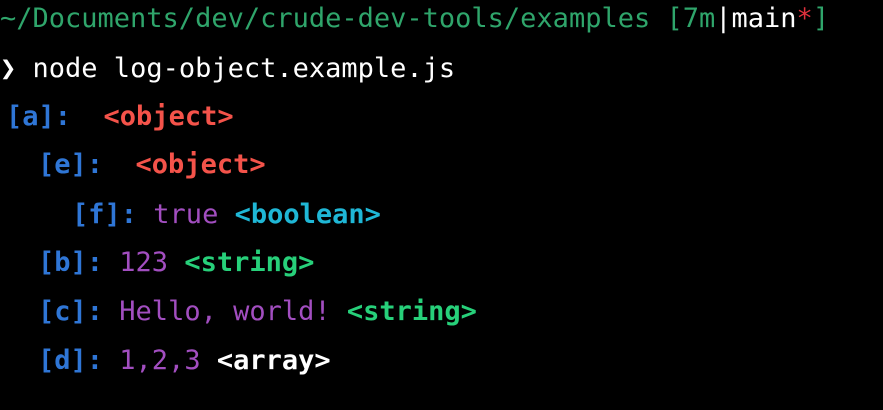 This screenshot has width=883, height=410. I want to click on output-row-c: [c]: Hello, world! <string>, so click(238, 312).